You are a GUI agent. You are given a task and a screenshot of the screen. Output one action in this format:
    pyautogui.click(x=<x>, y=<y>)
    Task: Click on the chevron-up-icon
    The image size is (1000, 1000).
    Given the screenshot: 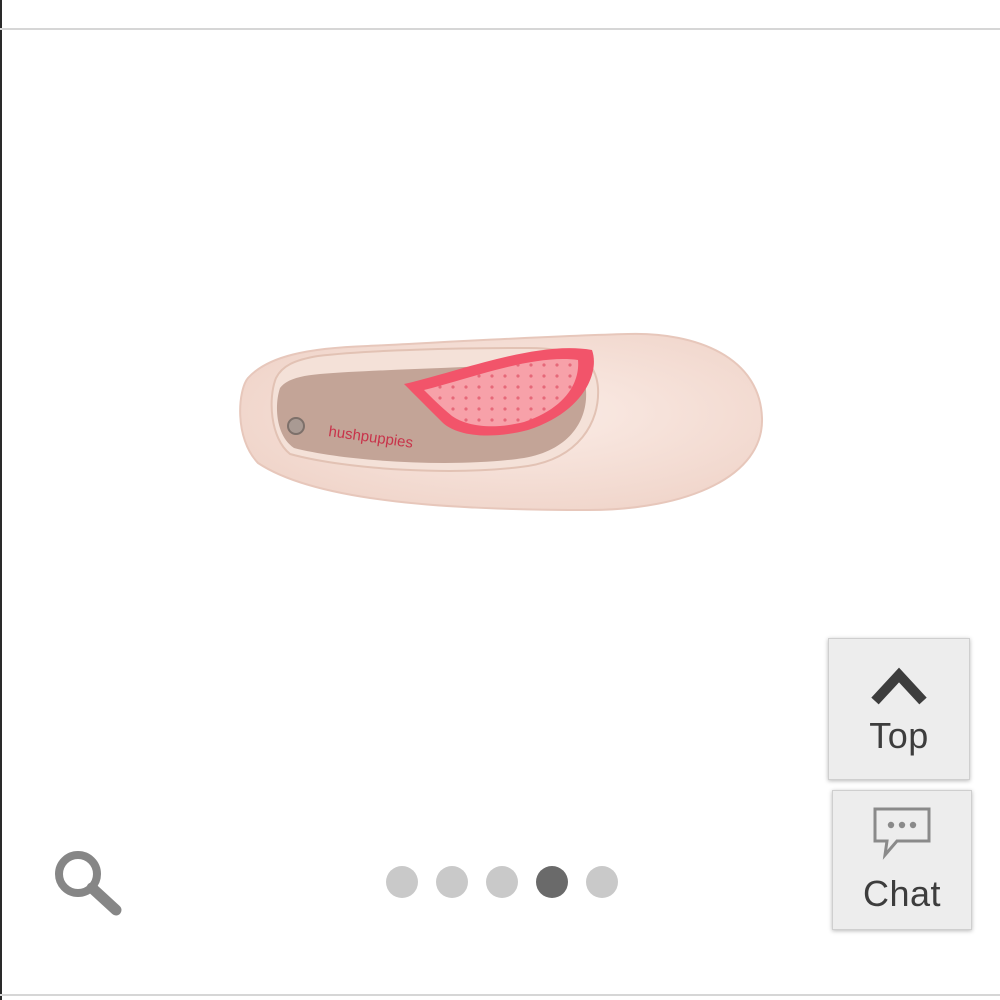 What is the action you would take?
    pyautogui.click(x=899, y=686)
    